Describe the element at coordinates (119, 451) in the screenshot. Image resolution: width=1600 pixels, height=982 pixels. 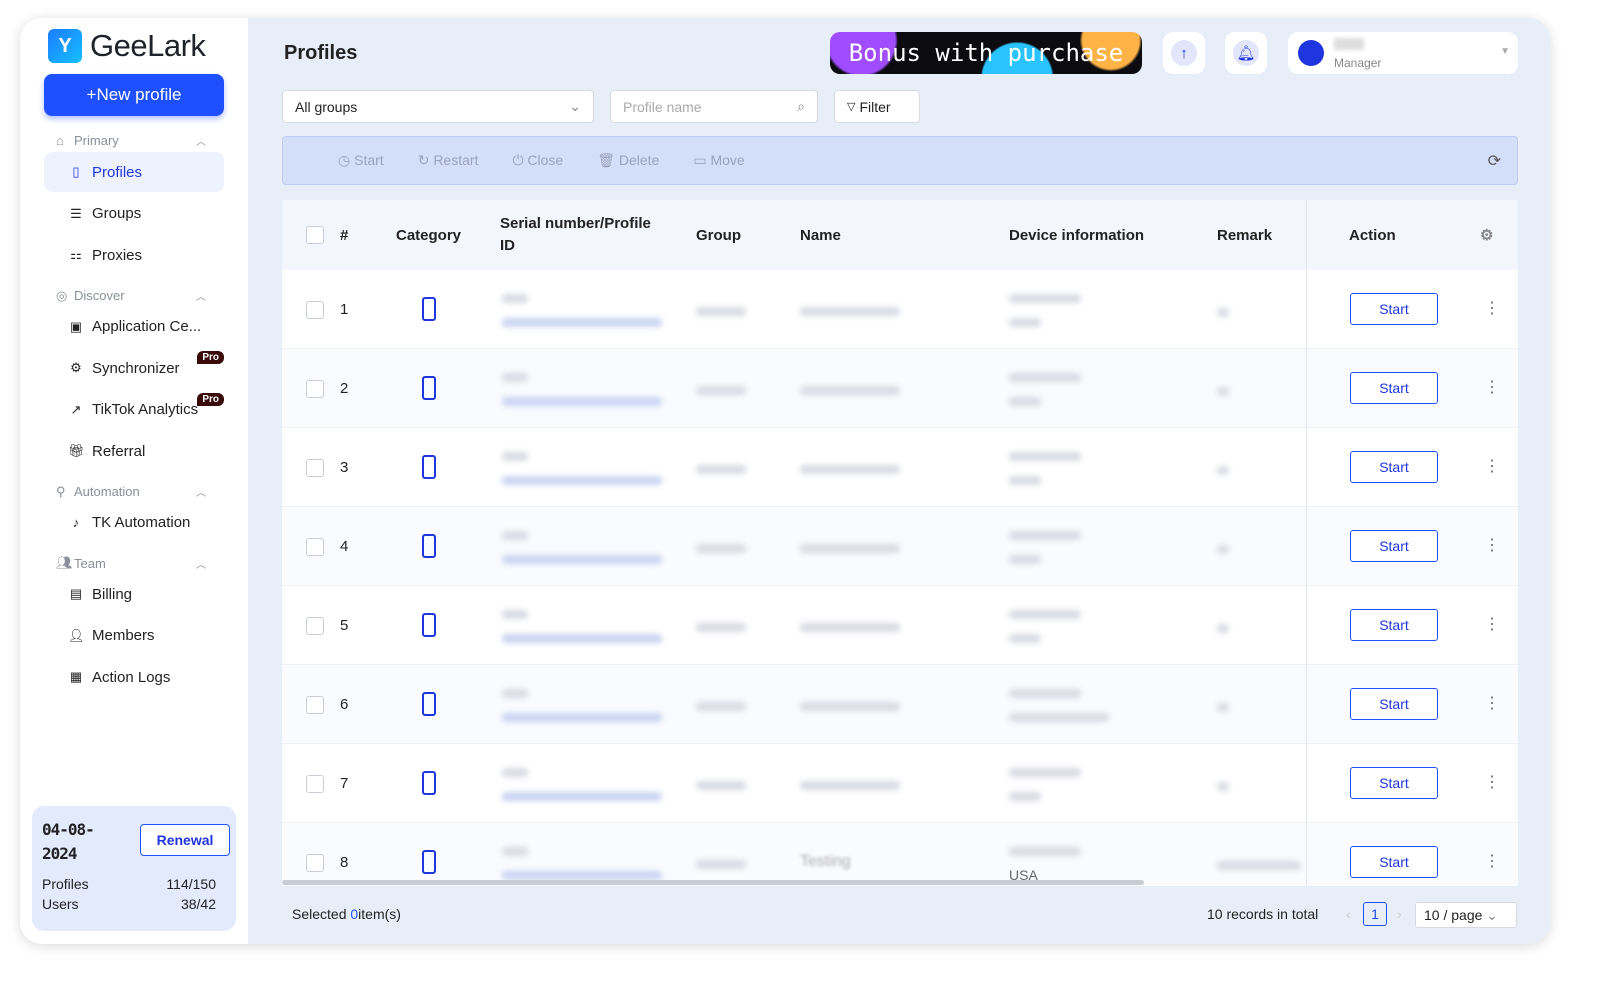
I see `item-label: Referral` at that location.